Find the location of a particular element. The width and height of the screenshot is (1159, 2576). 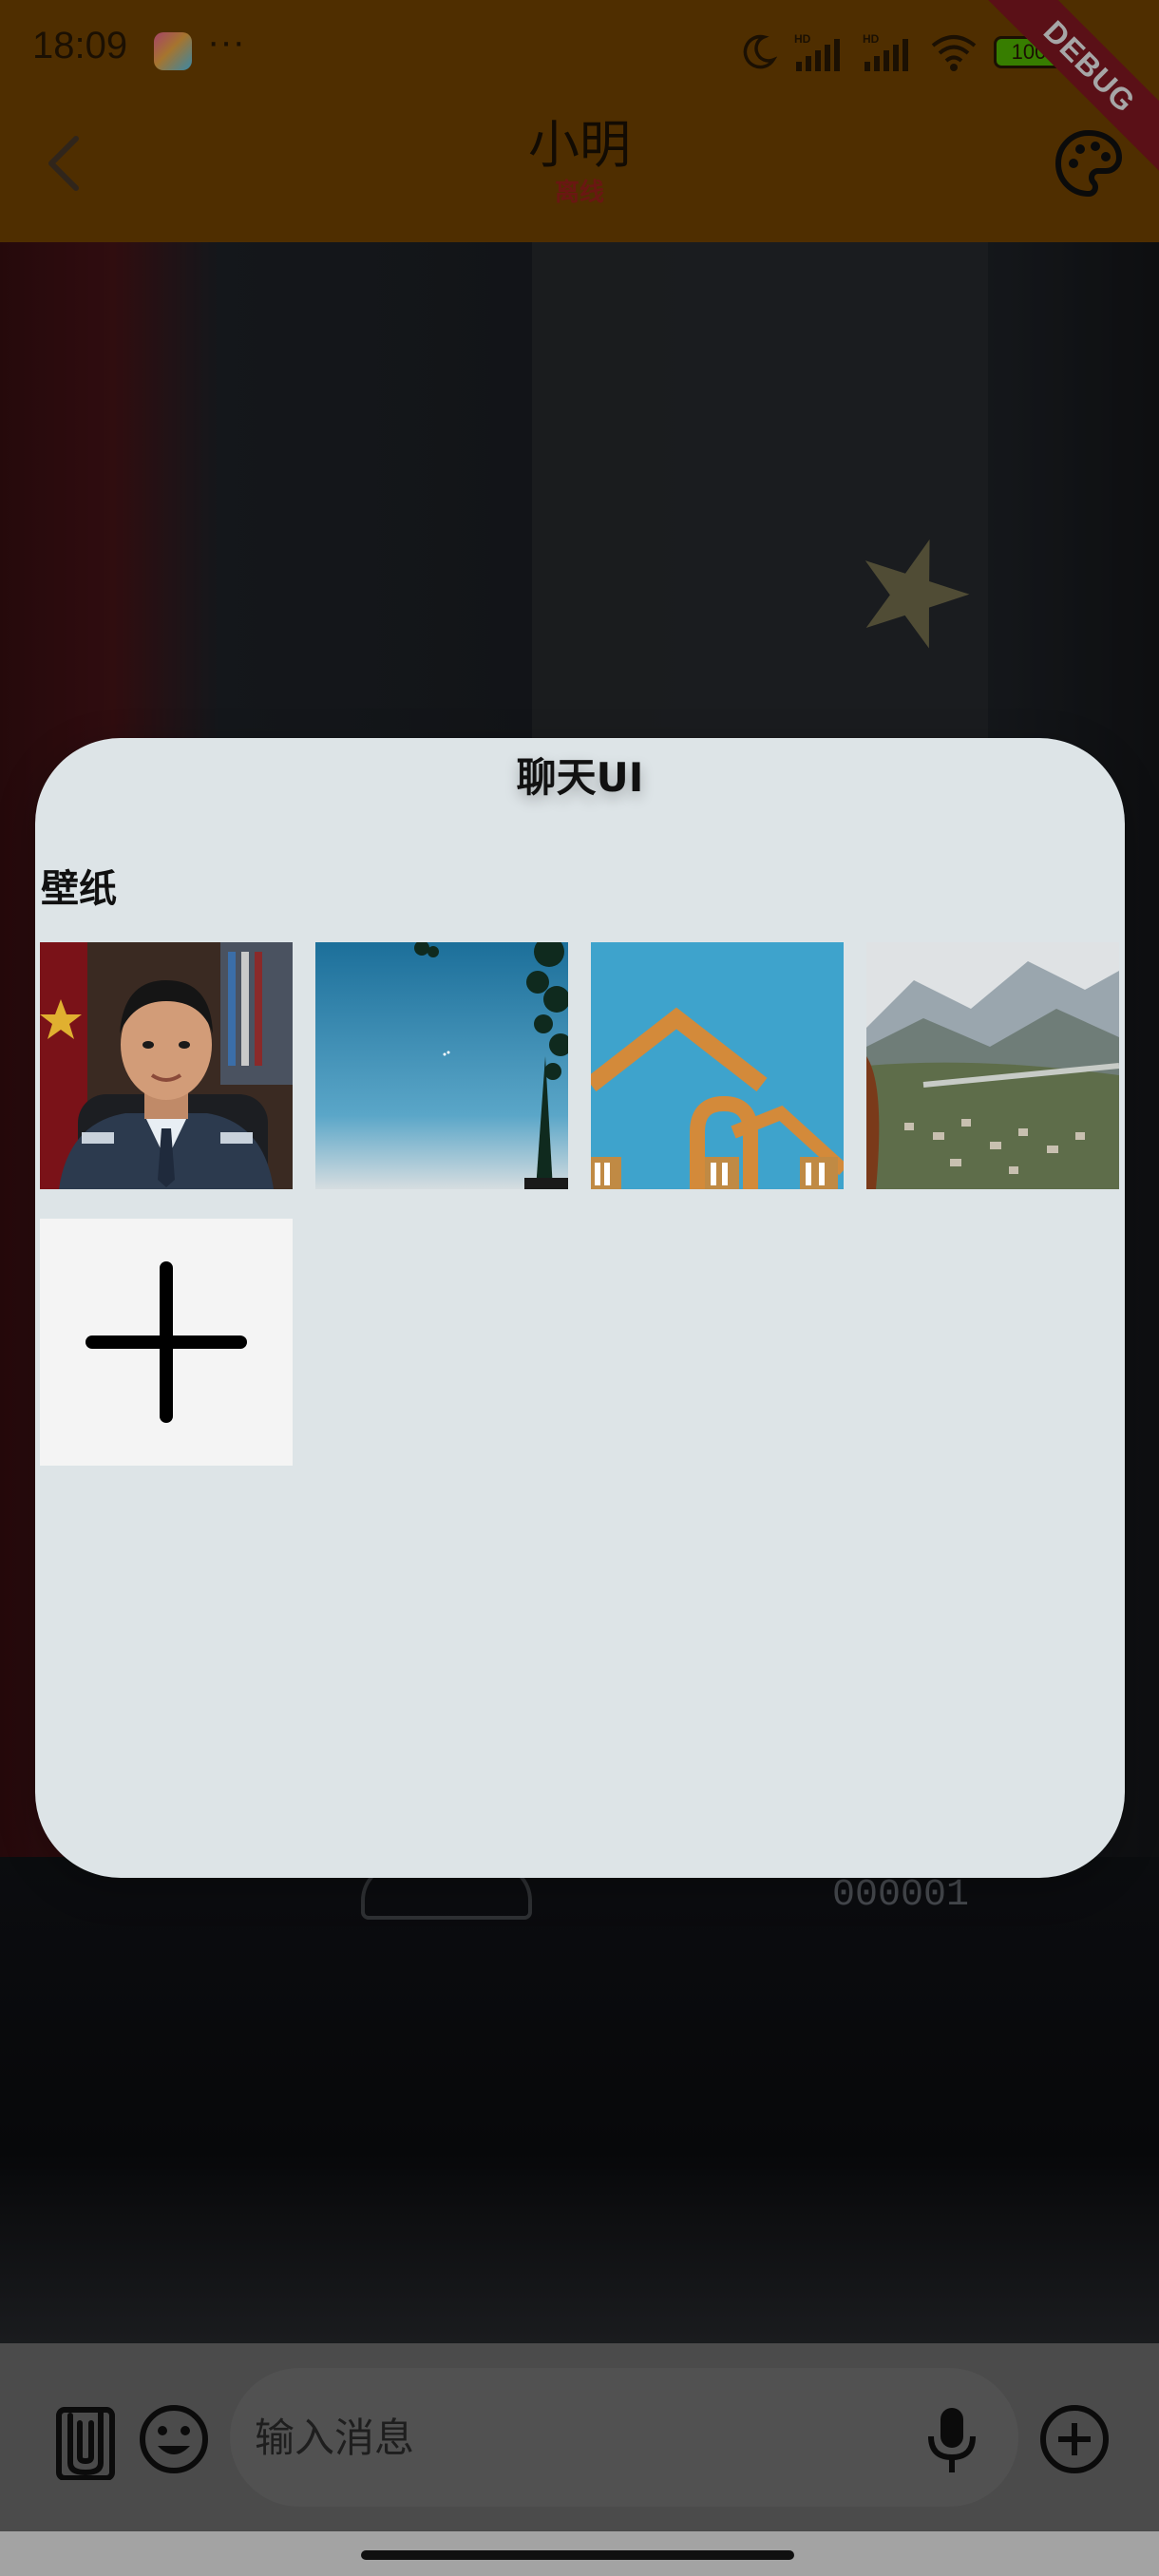

dialog-title: 聊天UI is located at coordinates (580, 777).